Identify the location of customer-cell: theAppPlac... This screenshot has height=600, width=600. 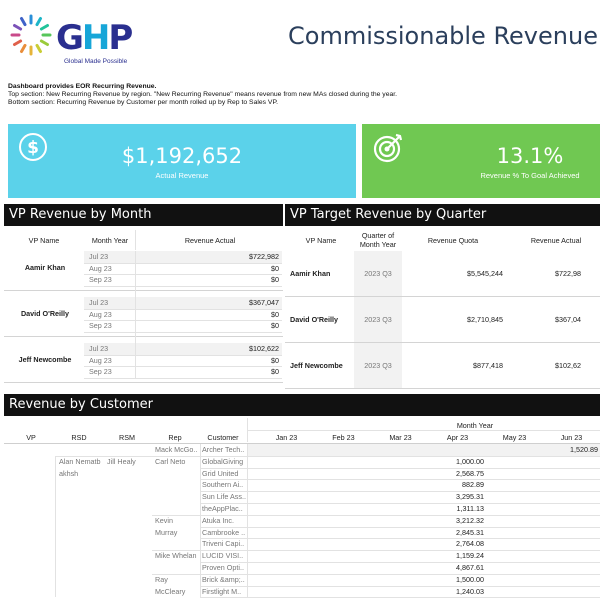
(225, 508).